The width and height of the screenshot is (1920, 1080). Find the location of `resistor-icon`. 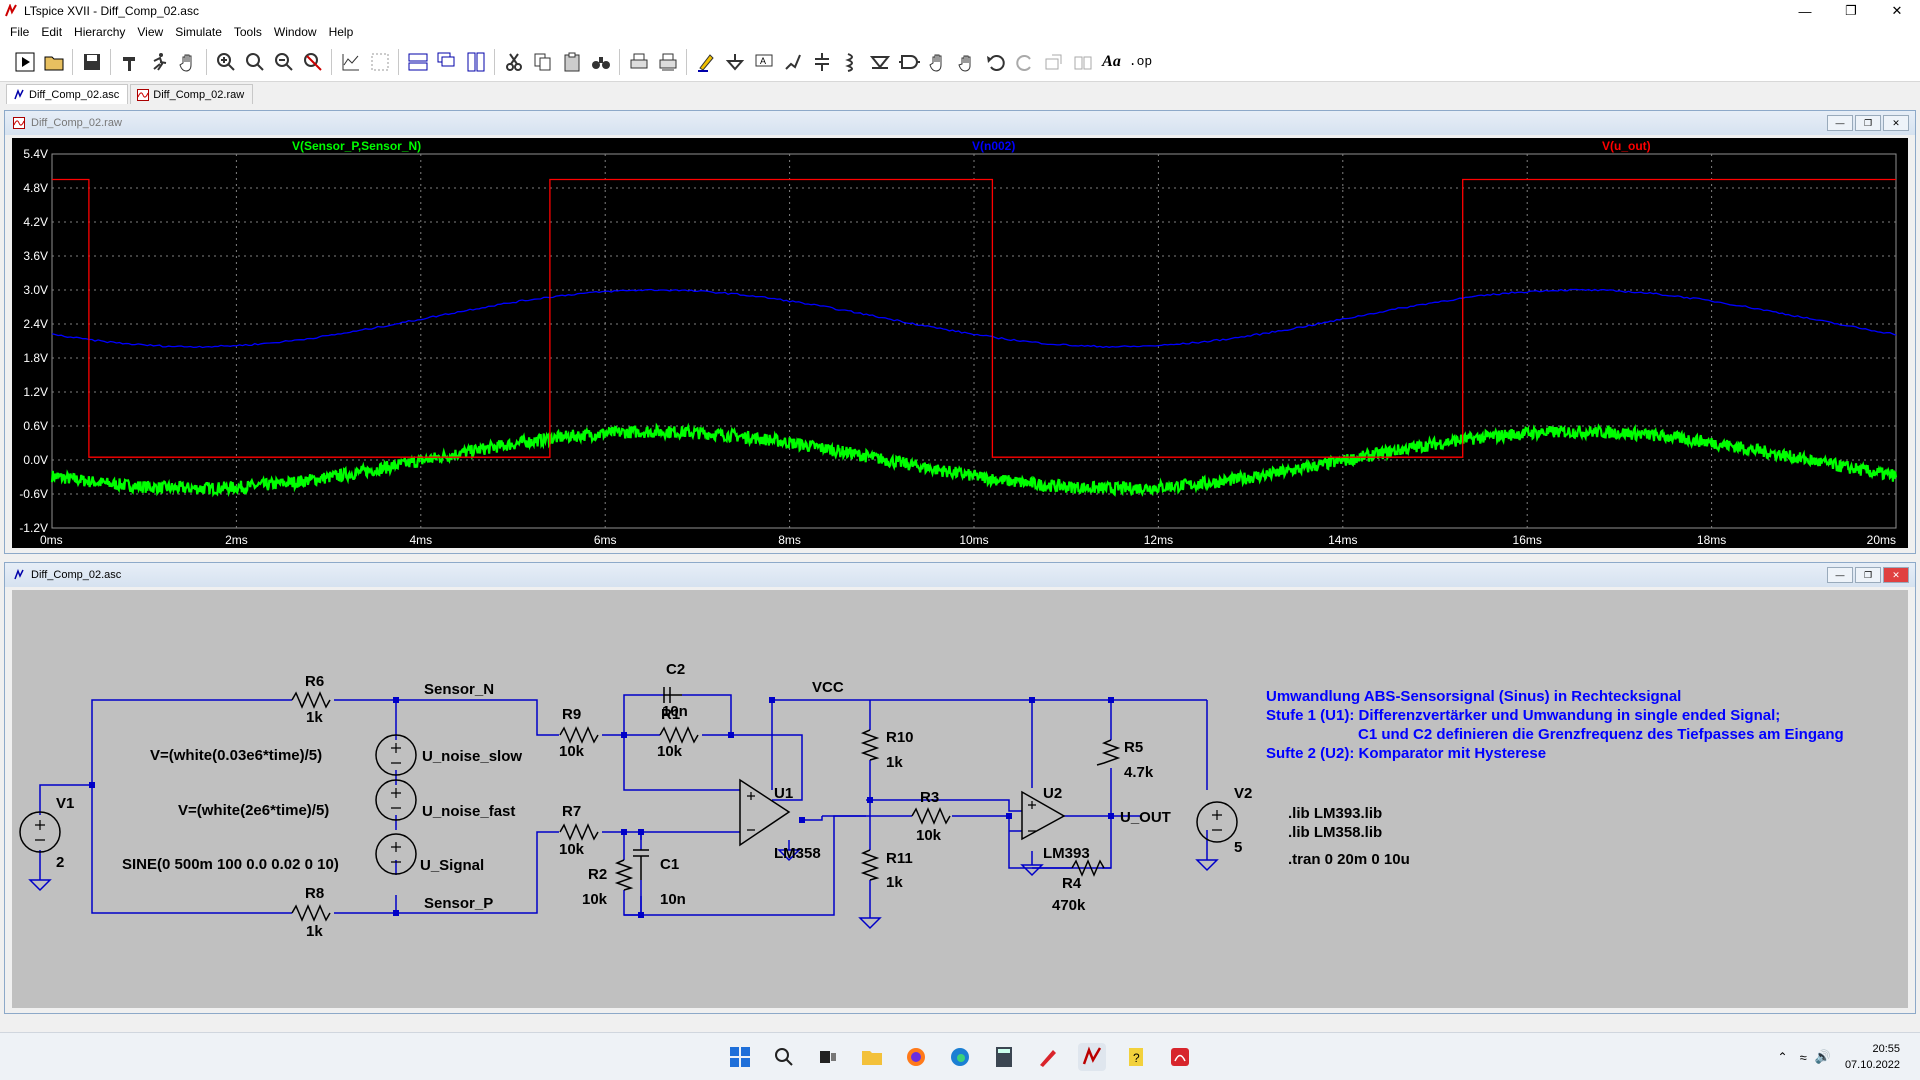

resistor-icon is located at coordinates (792, 62).